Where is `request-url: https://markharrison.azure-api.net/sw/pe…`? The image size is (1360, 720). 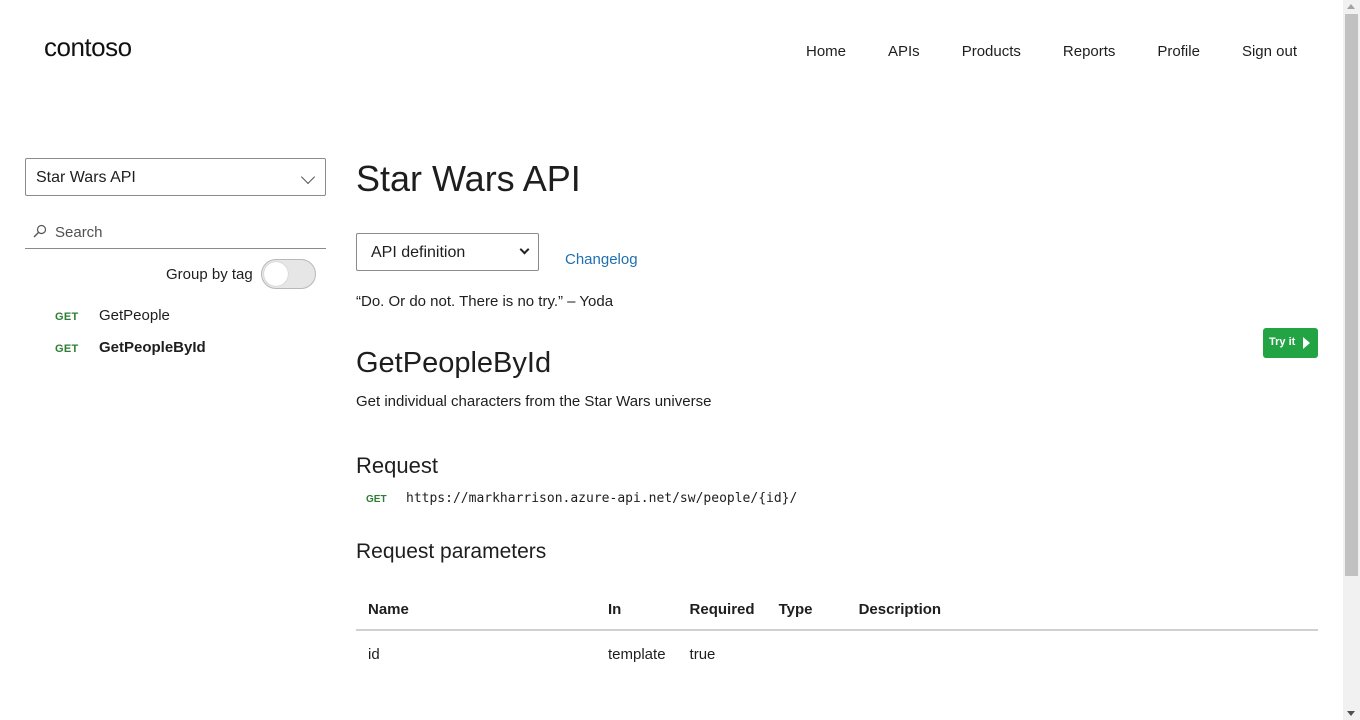 request-url: https://markharrison.azure-api.net/sw/pe… is located at coordinates (602, 498).